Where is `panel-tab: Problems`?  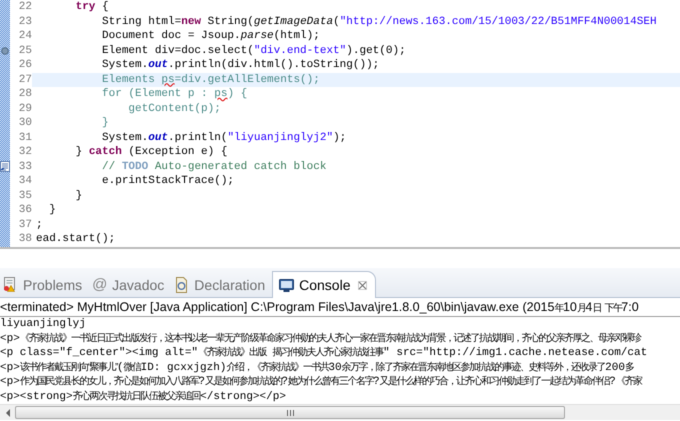
panel-tab: Problems is located at coordinates (45, 284).